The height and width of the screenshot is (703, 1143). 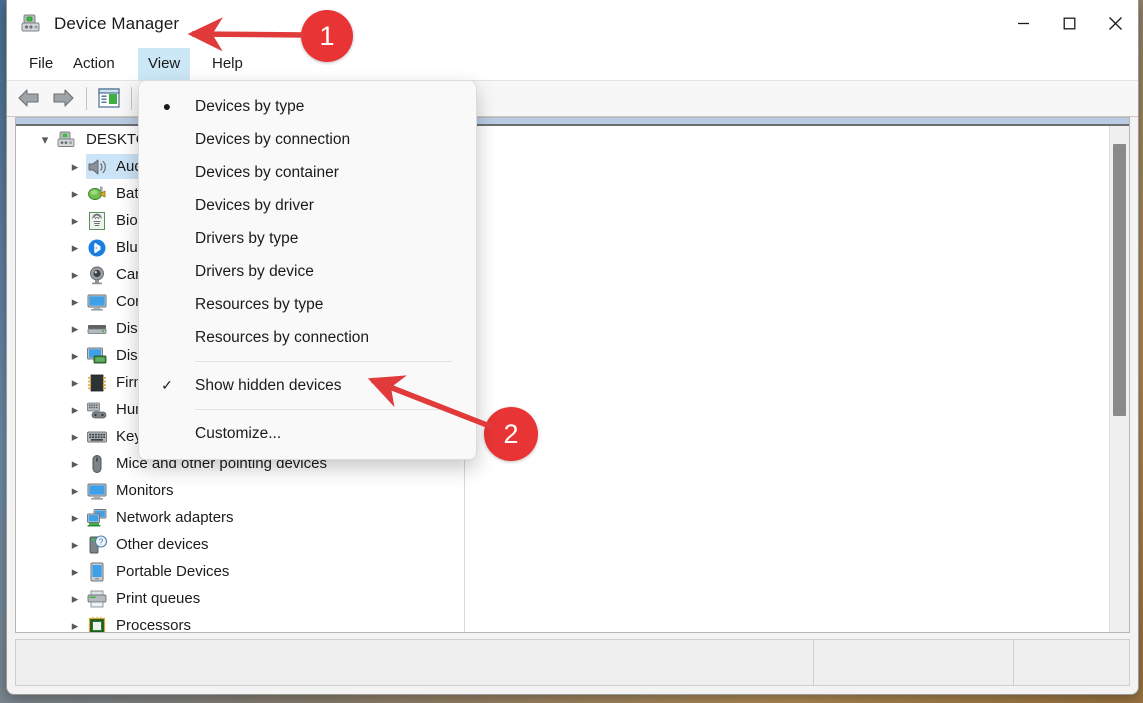 What do you see at coordinates (97, 572) in the screenshot?
I see `portable-device-icon` at bounding box center [97, 572].